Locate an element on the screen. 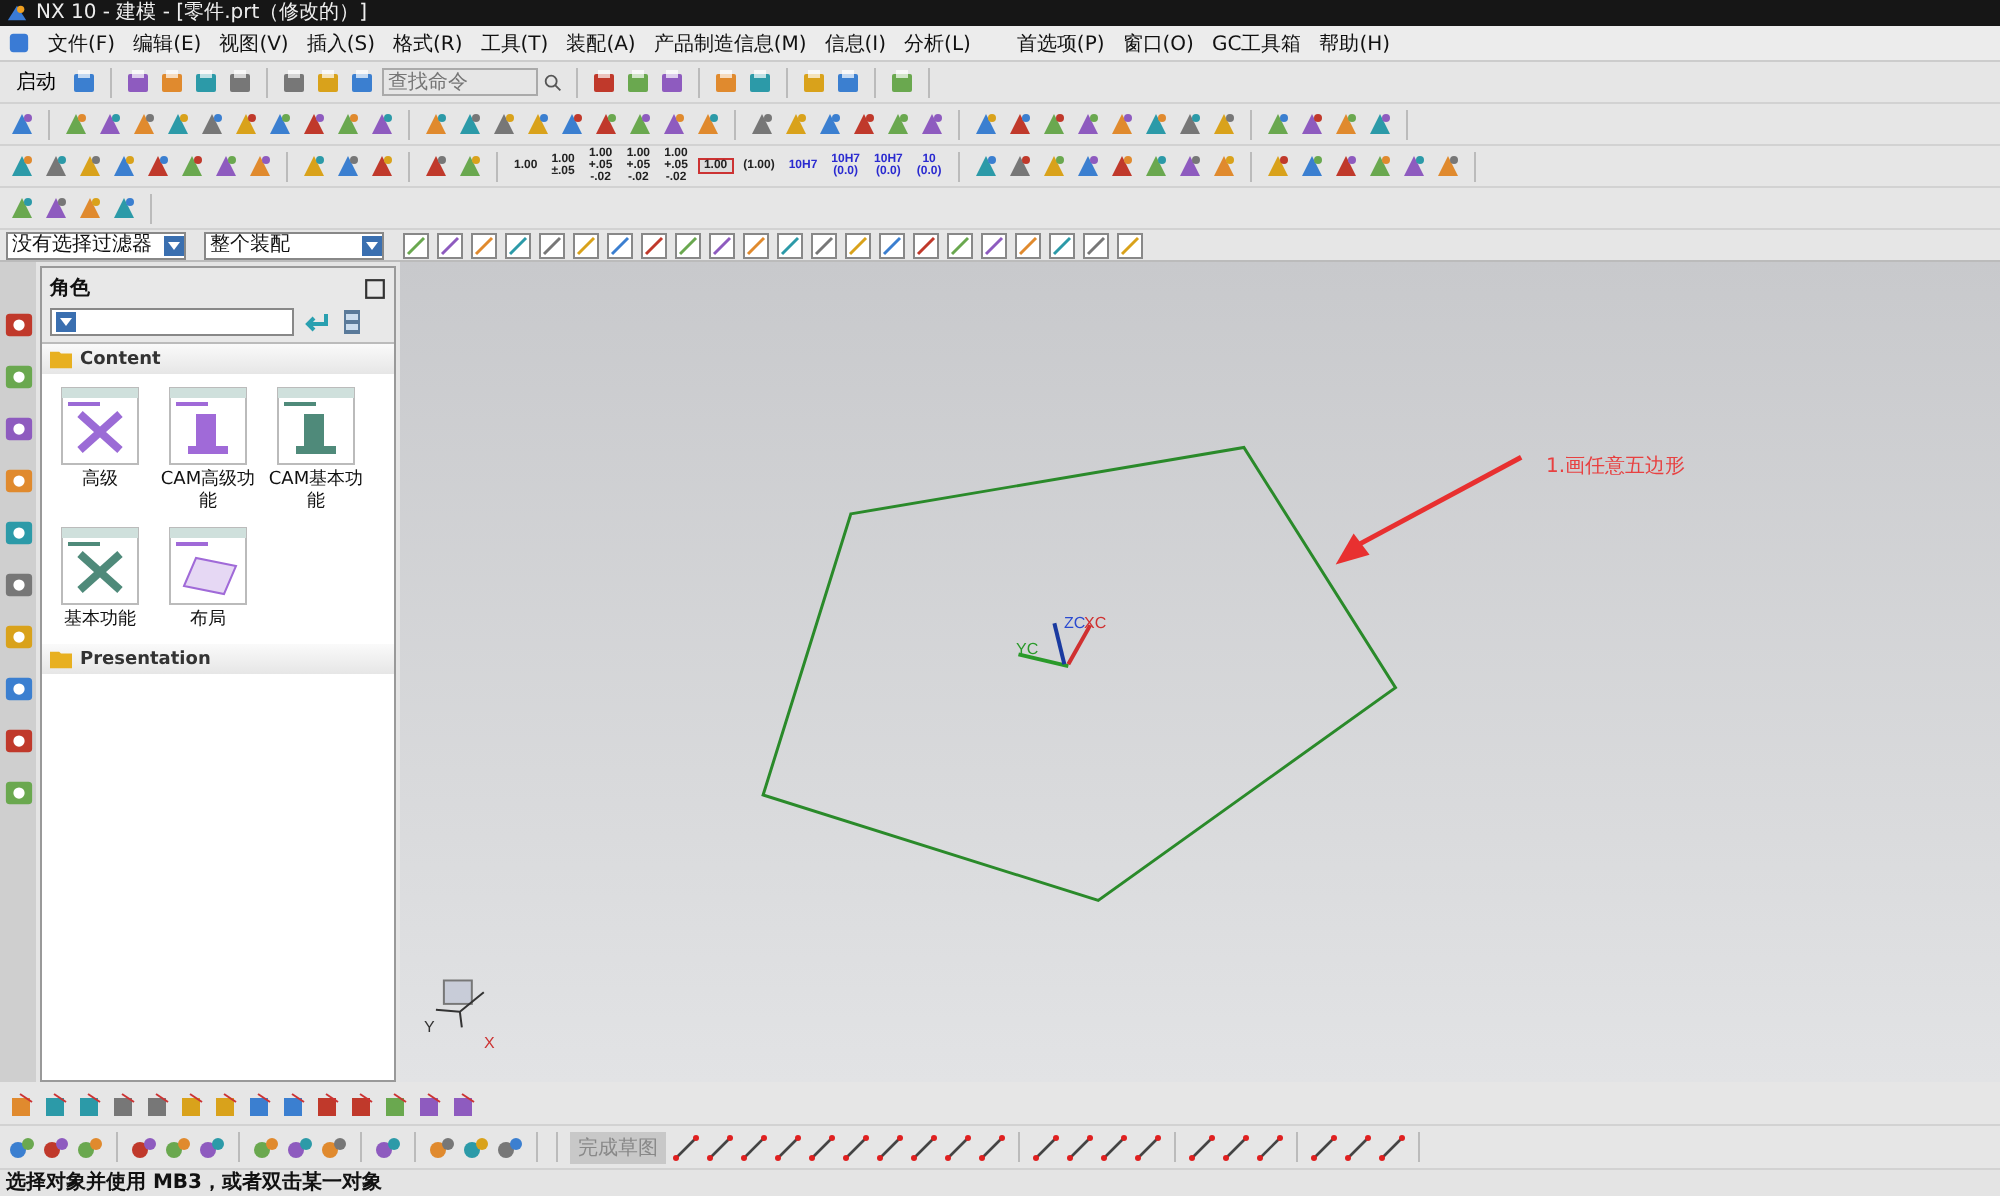  menu-item: 产品制造信息(M) is located at coordinates (730, 43).